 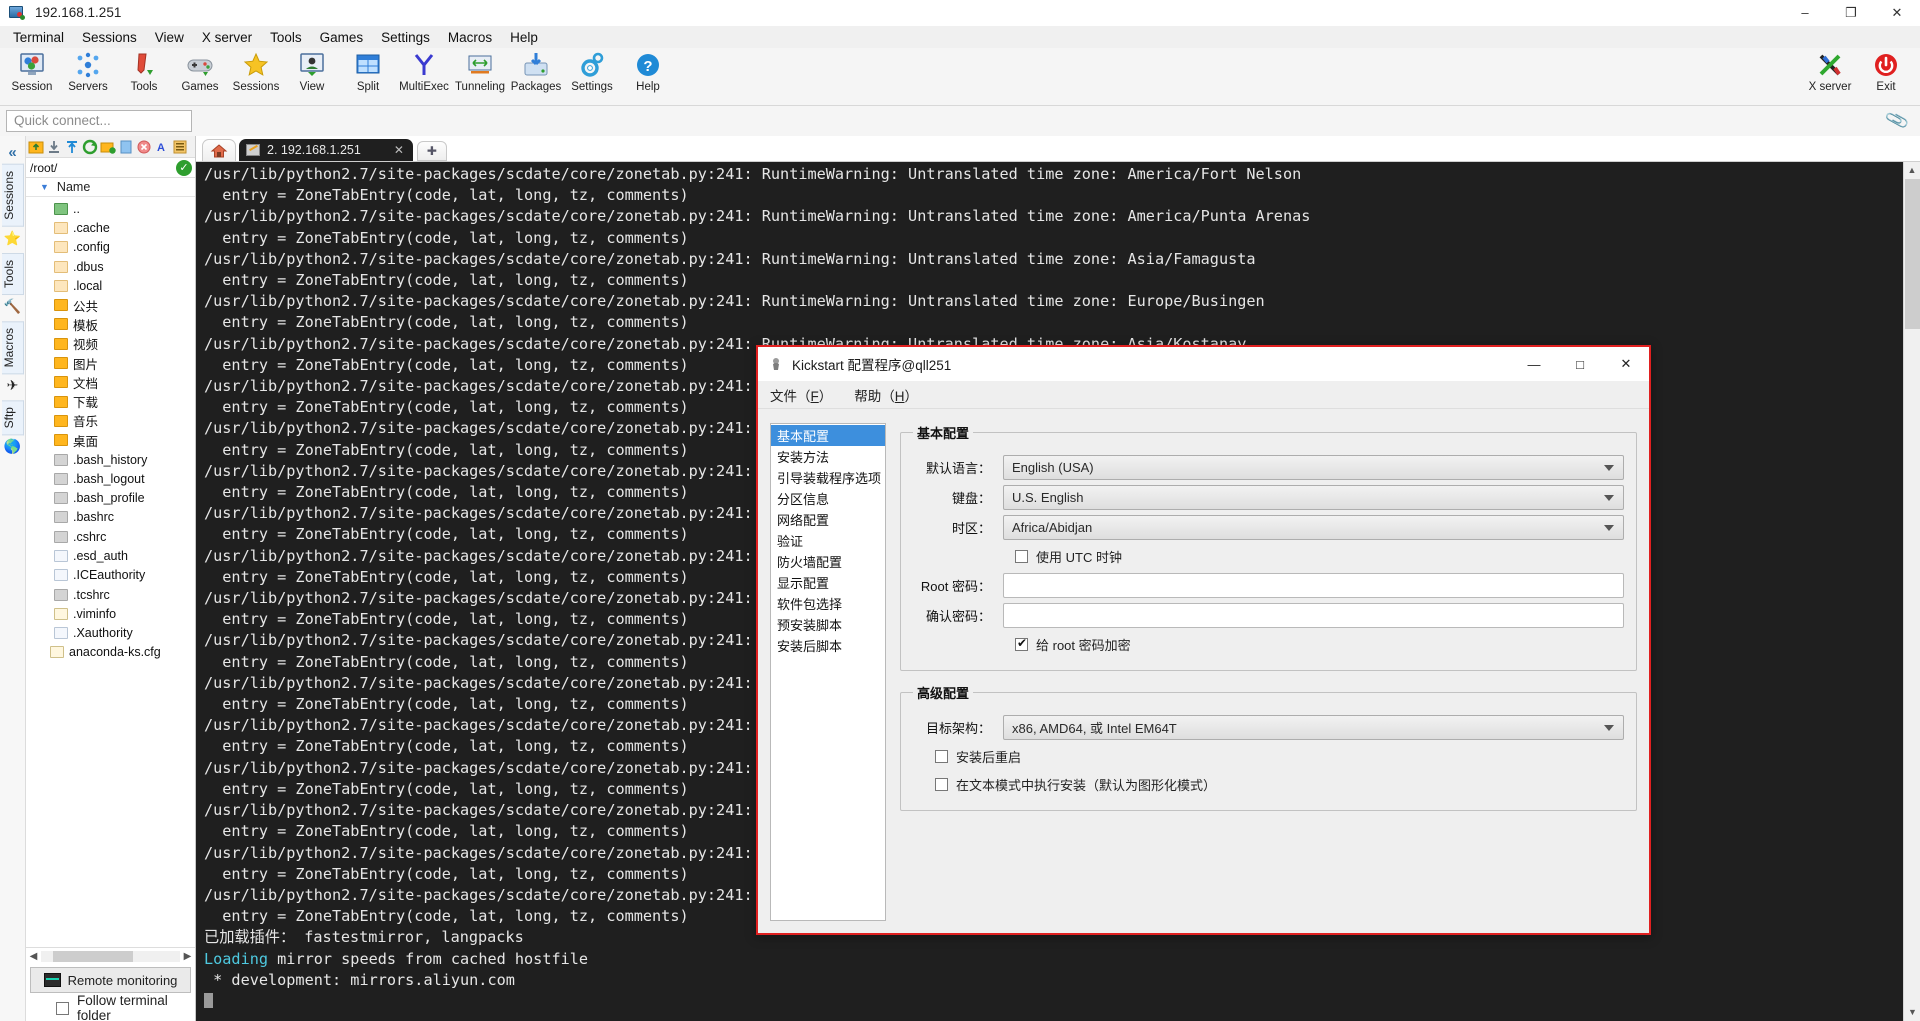 What do you see at coordinates (424, 70) in the screenshot?
I see `toolbar-multiexec: MultiExec` at bounding box center [424, 70].